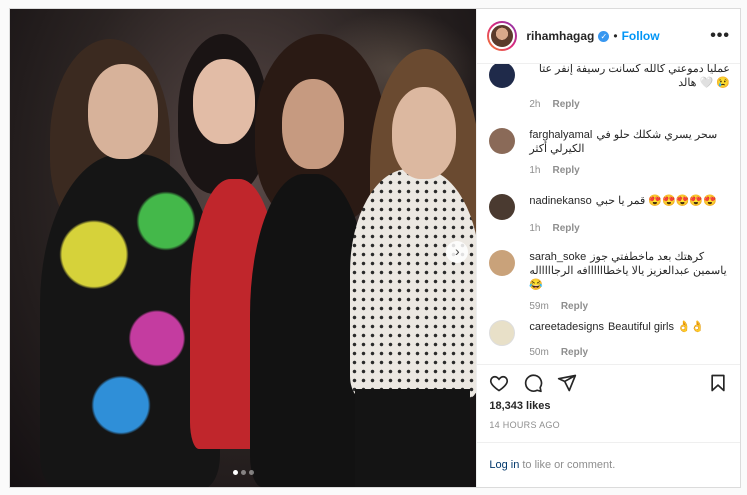  What do you see at coordinates (629, 307) in the screenshot?
I see `comment-meta: 59m Reply` at bounding box center [629, 307].